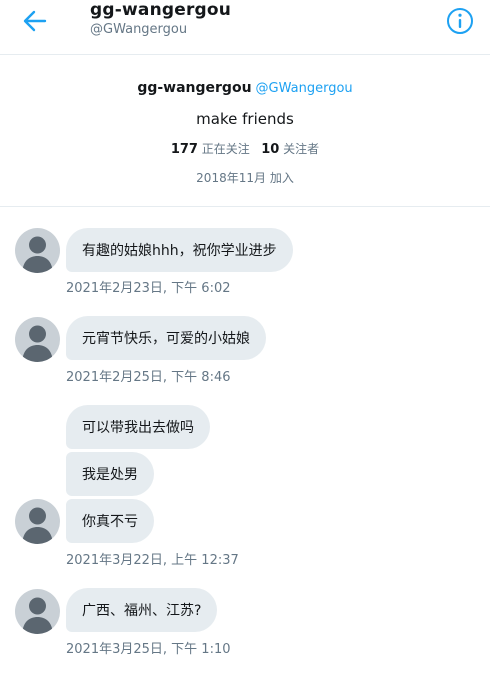  What do you see at coordinates (245, 119) in the screenshot?
I see `profile-bio: make friends` at bounding box center [245, 119].